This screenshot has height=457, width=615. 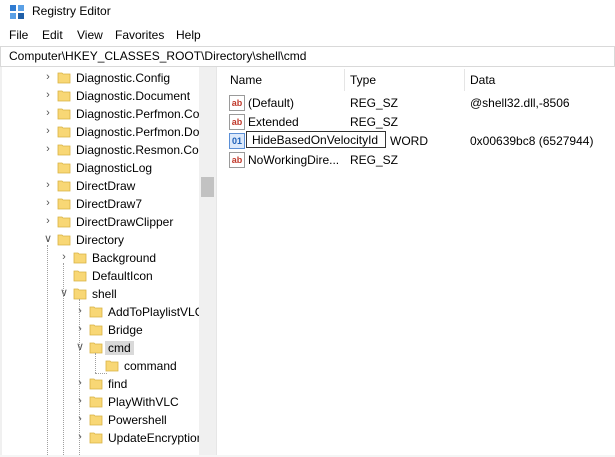 What do you see at coordinates (156, 312) in the screenshot?
I see `tree-item-label: AddToPlaylistVLC` at bounding box center [156, 312].